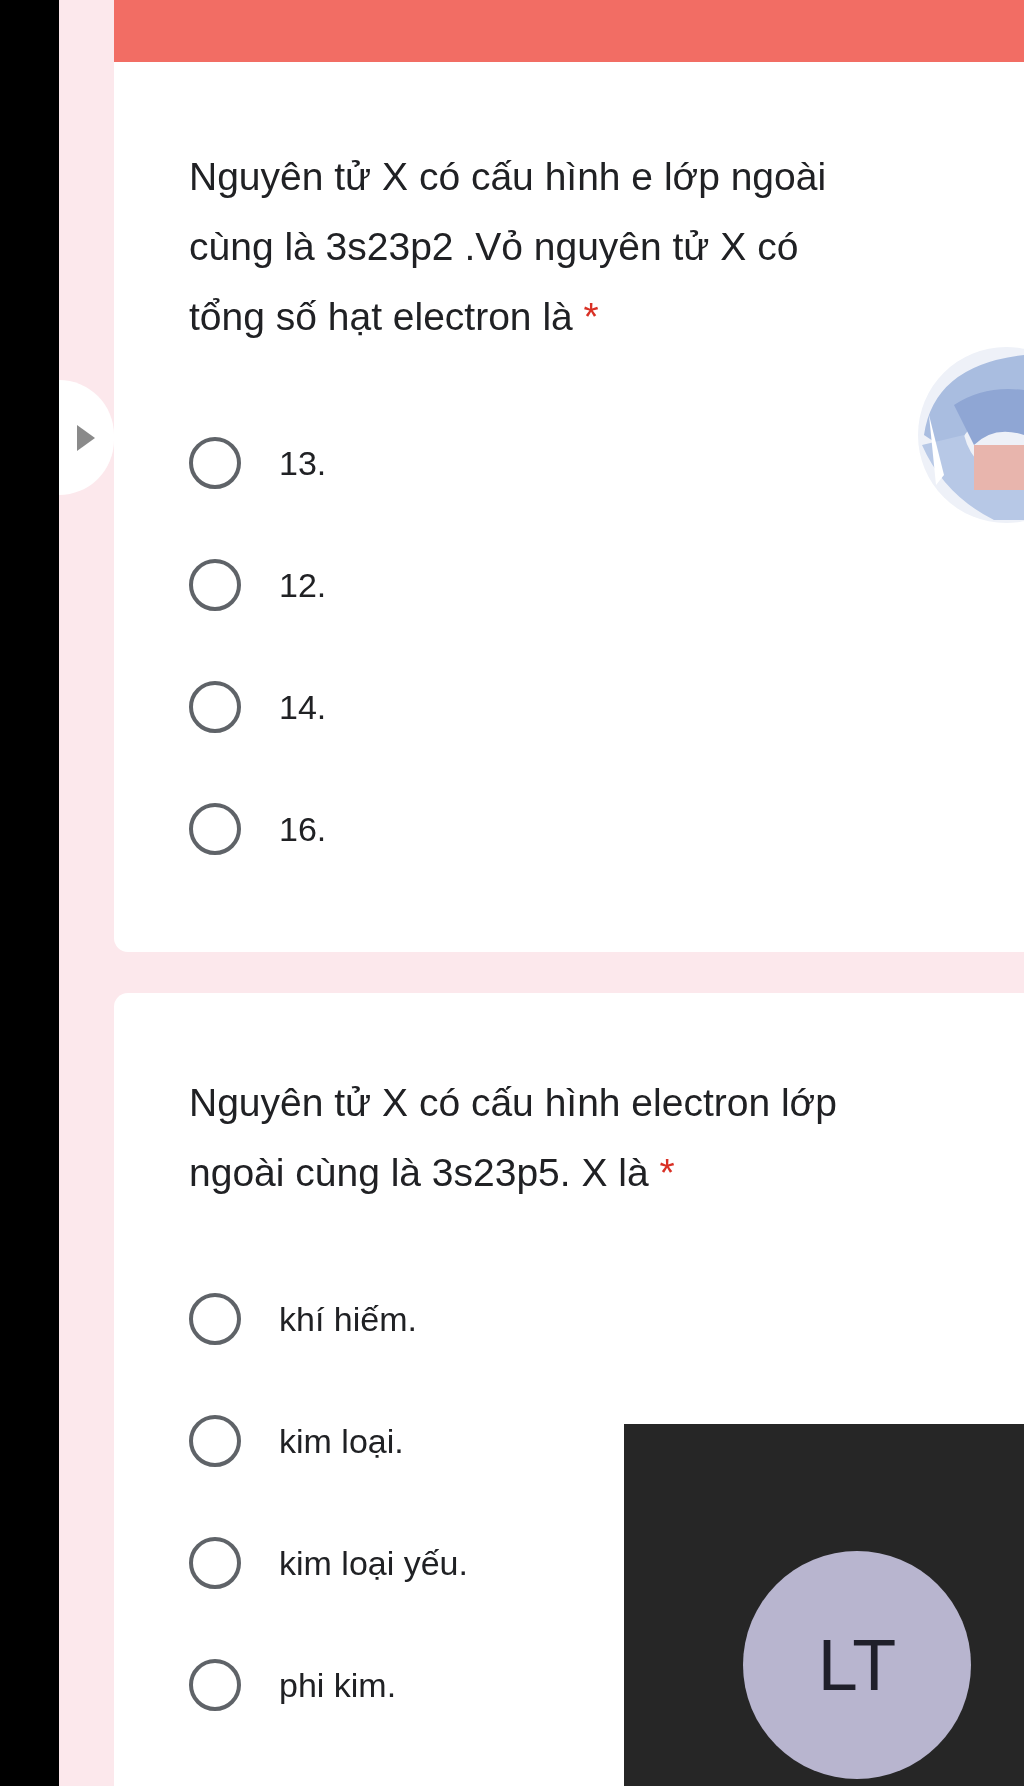  I want to click on question-text: Nguyên tử X có cấu hình electron lớp ngoài cùng là 3s23p5. X là *, so click(513, 1138).